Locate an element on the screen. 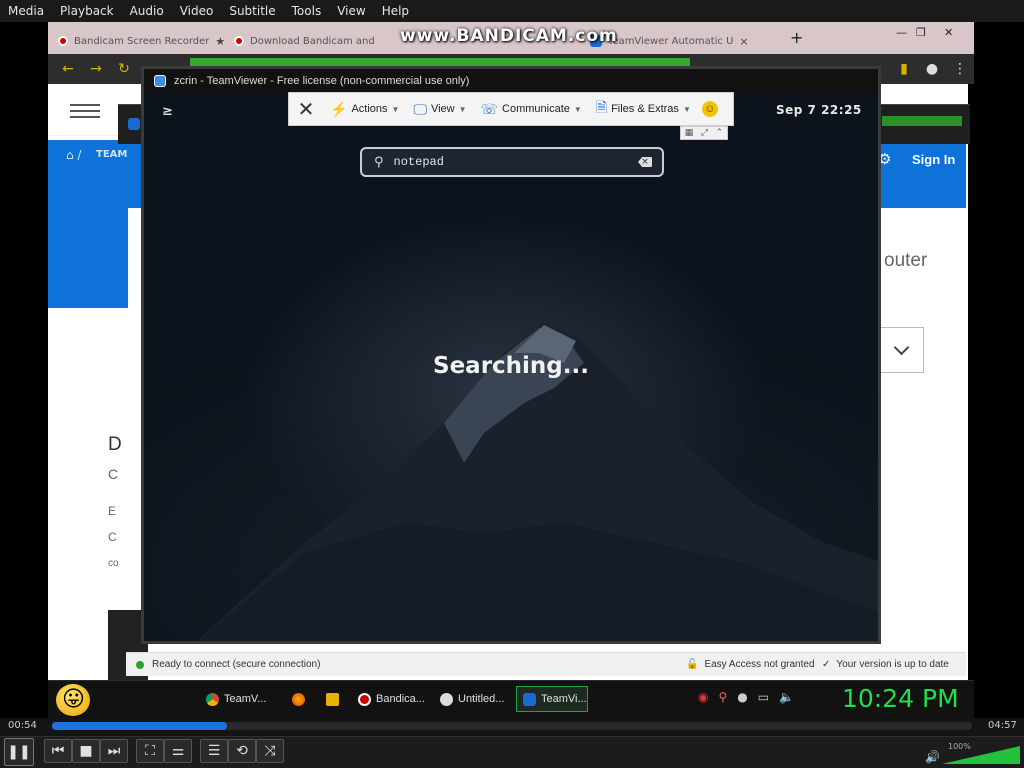 Image resolution: width=1024 pixels, height=768 pixels. view-menu: 🖵 View ▼ is located at coordinates (439, 109).